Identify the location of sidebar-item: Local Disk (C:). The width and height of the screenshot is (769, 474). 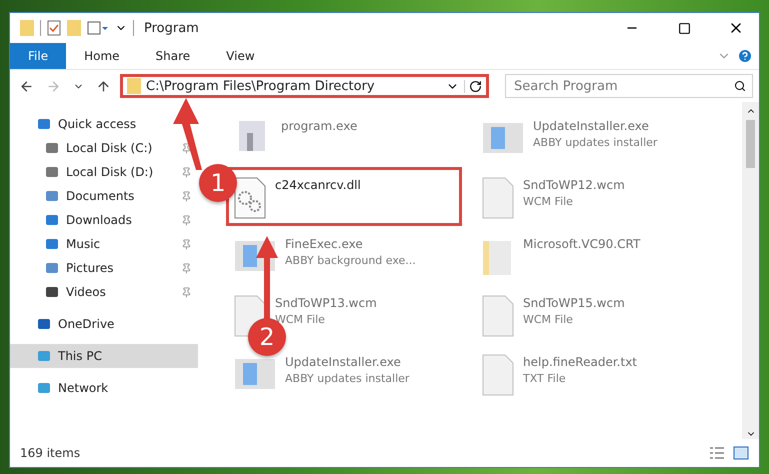
(104, 148).